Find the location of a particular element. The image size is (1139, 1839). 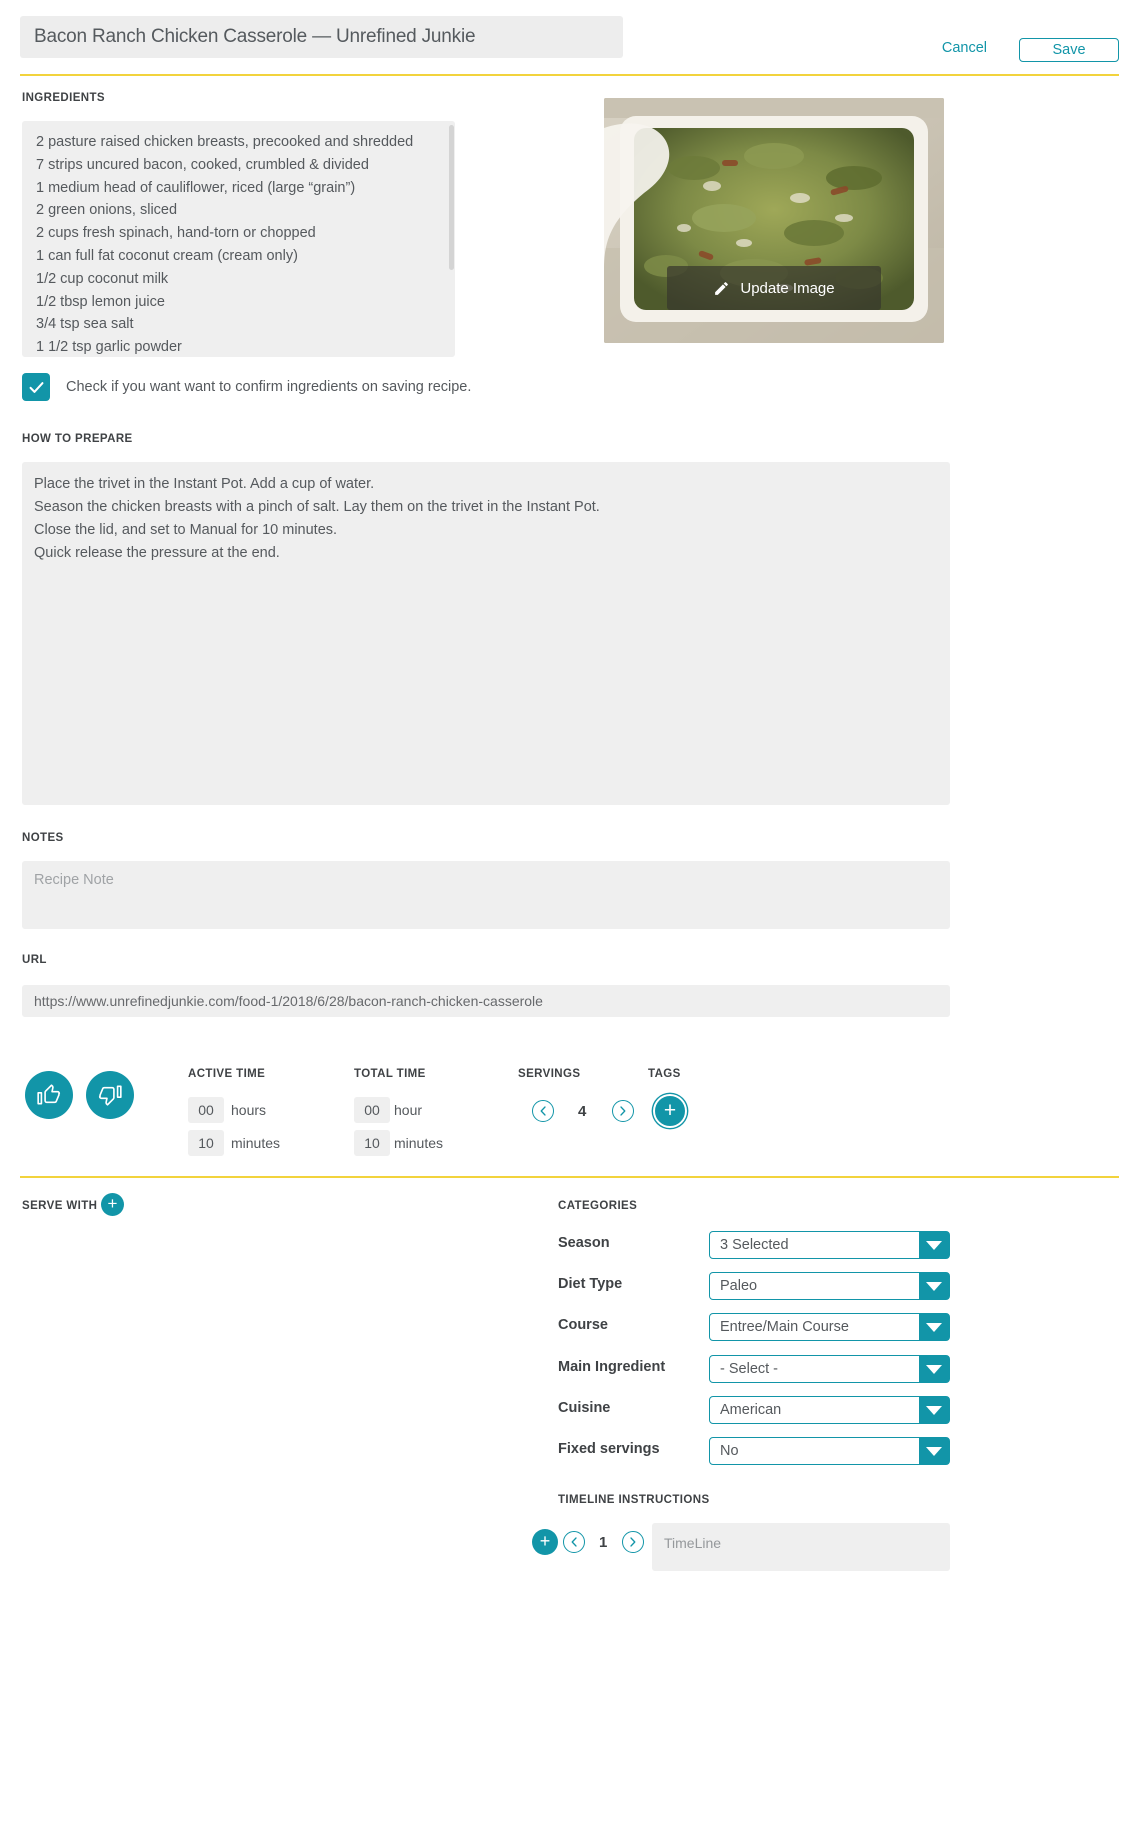

notes-textarea: Recipe Note is located at coordinates (486, 895).